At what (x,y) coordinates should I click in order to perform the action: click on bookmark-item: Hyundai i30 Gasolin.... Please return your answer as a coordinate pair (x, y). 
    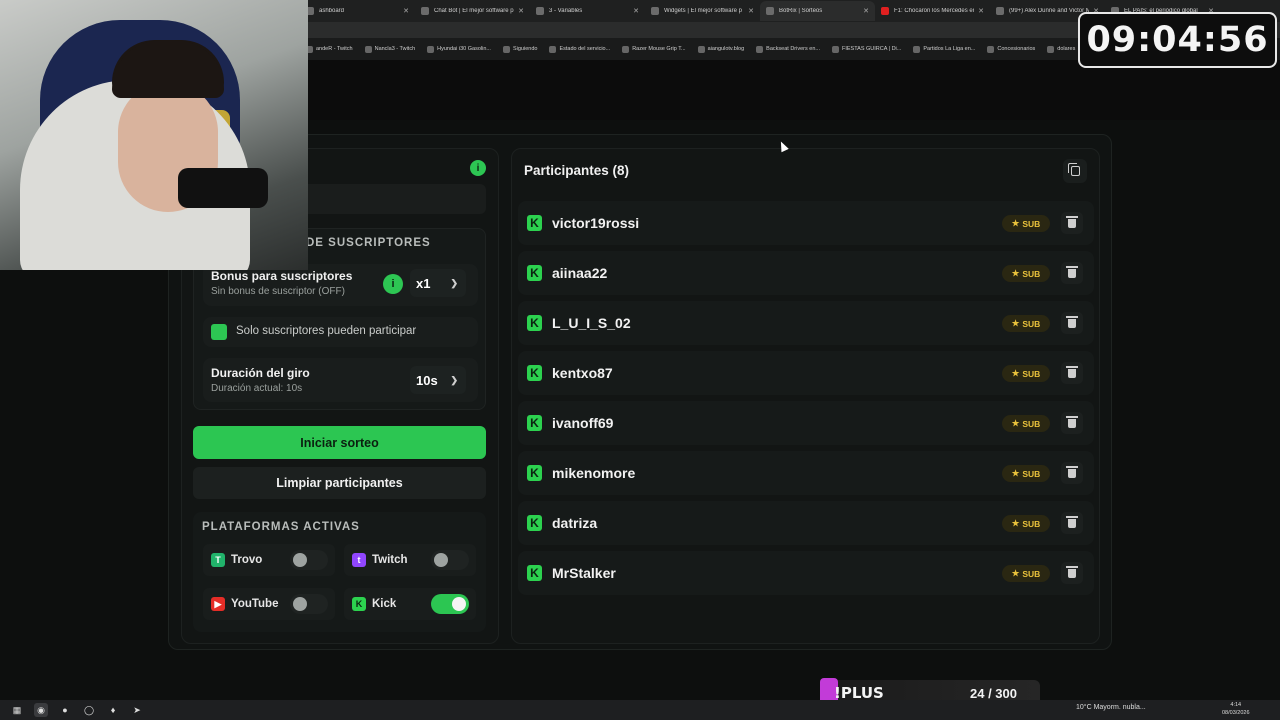
    Looking at the image, I should click on (459, 49).